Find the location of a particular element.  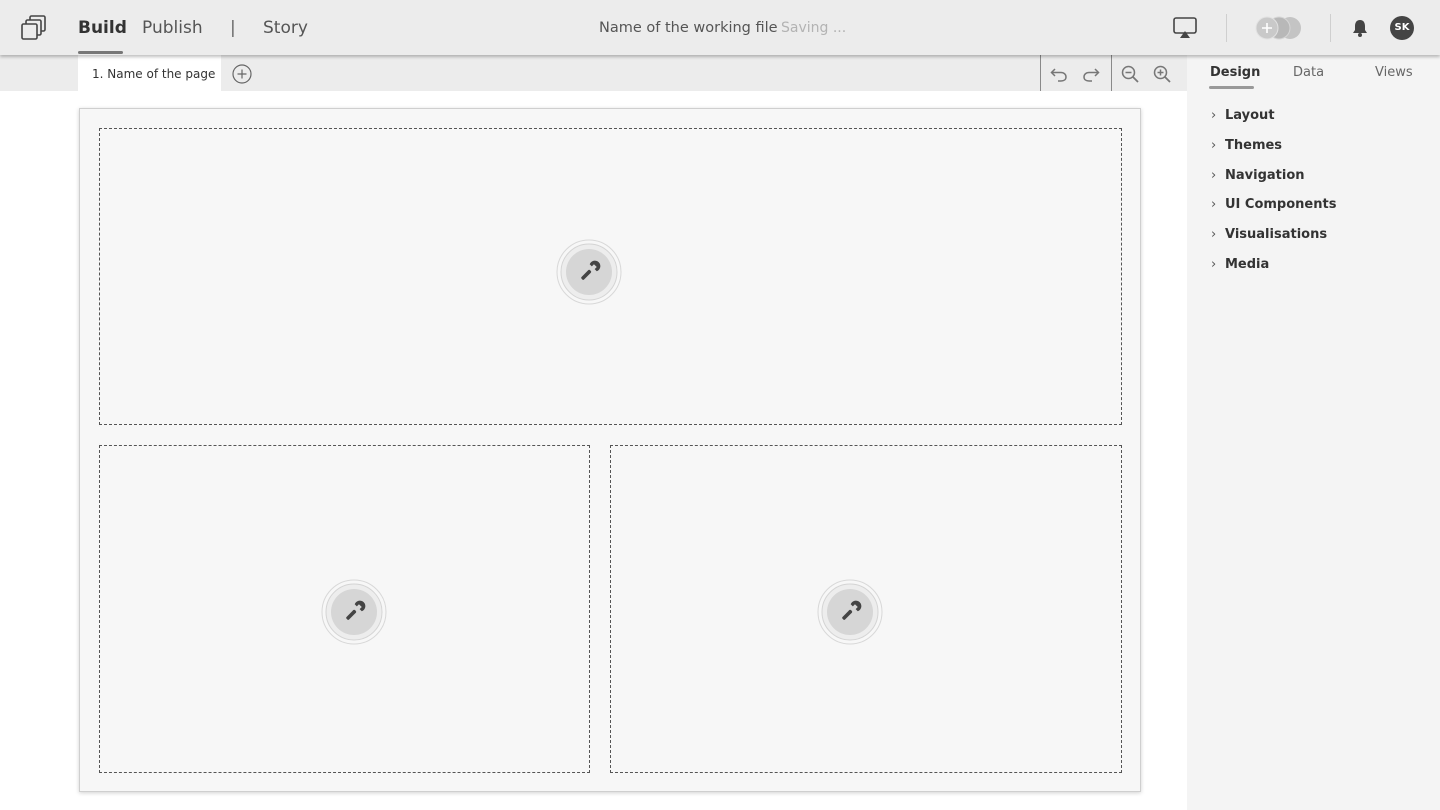

active-tab-indicator is located at coordinates (100, 52).